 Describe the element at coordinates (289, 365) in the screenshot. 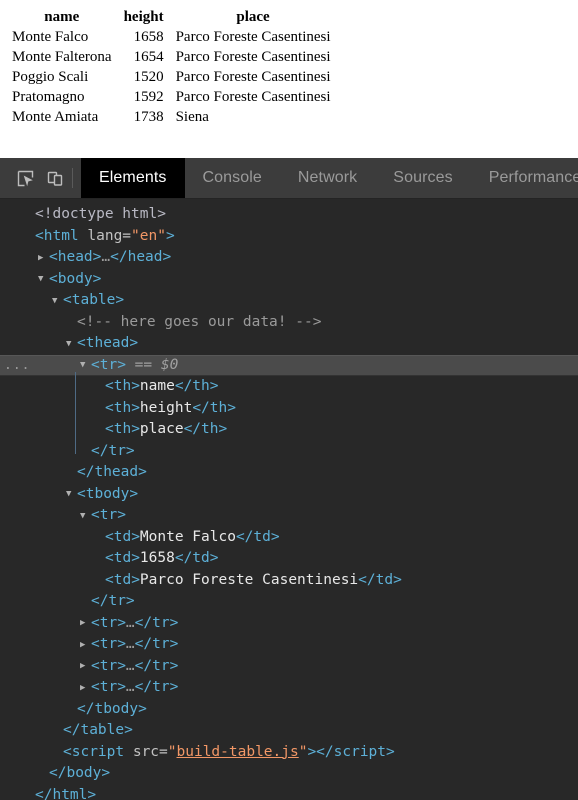

I see `dom-node-row: ... <tr> == $0` at that location.